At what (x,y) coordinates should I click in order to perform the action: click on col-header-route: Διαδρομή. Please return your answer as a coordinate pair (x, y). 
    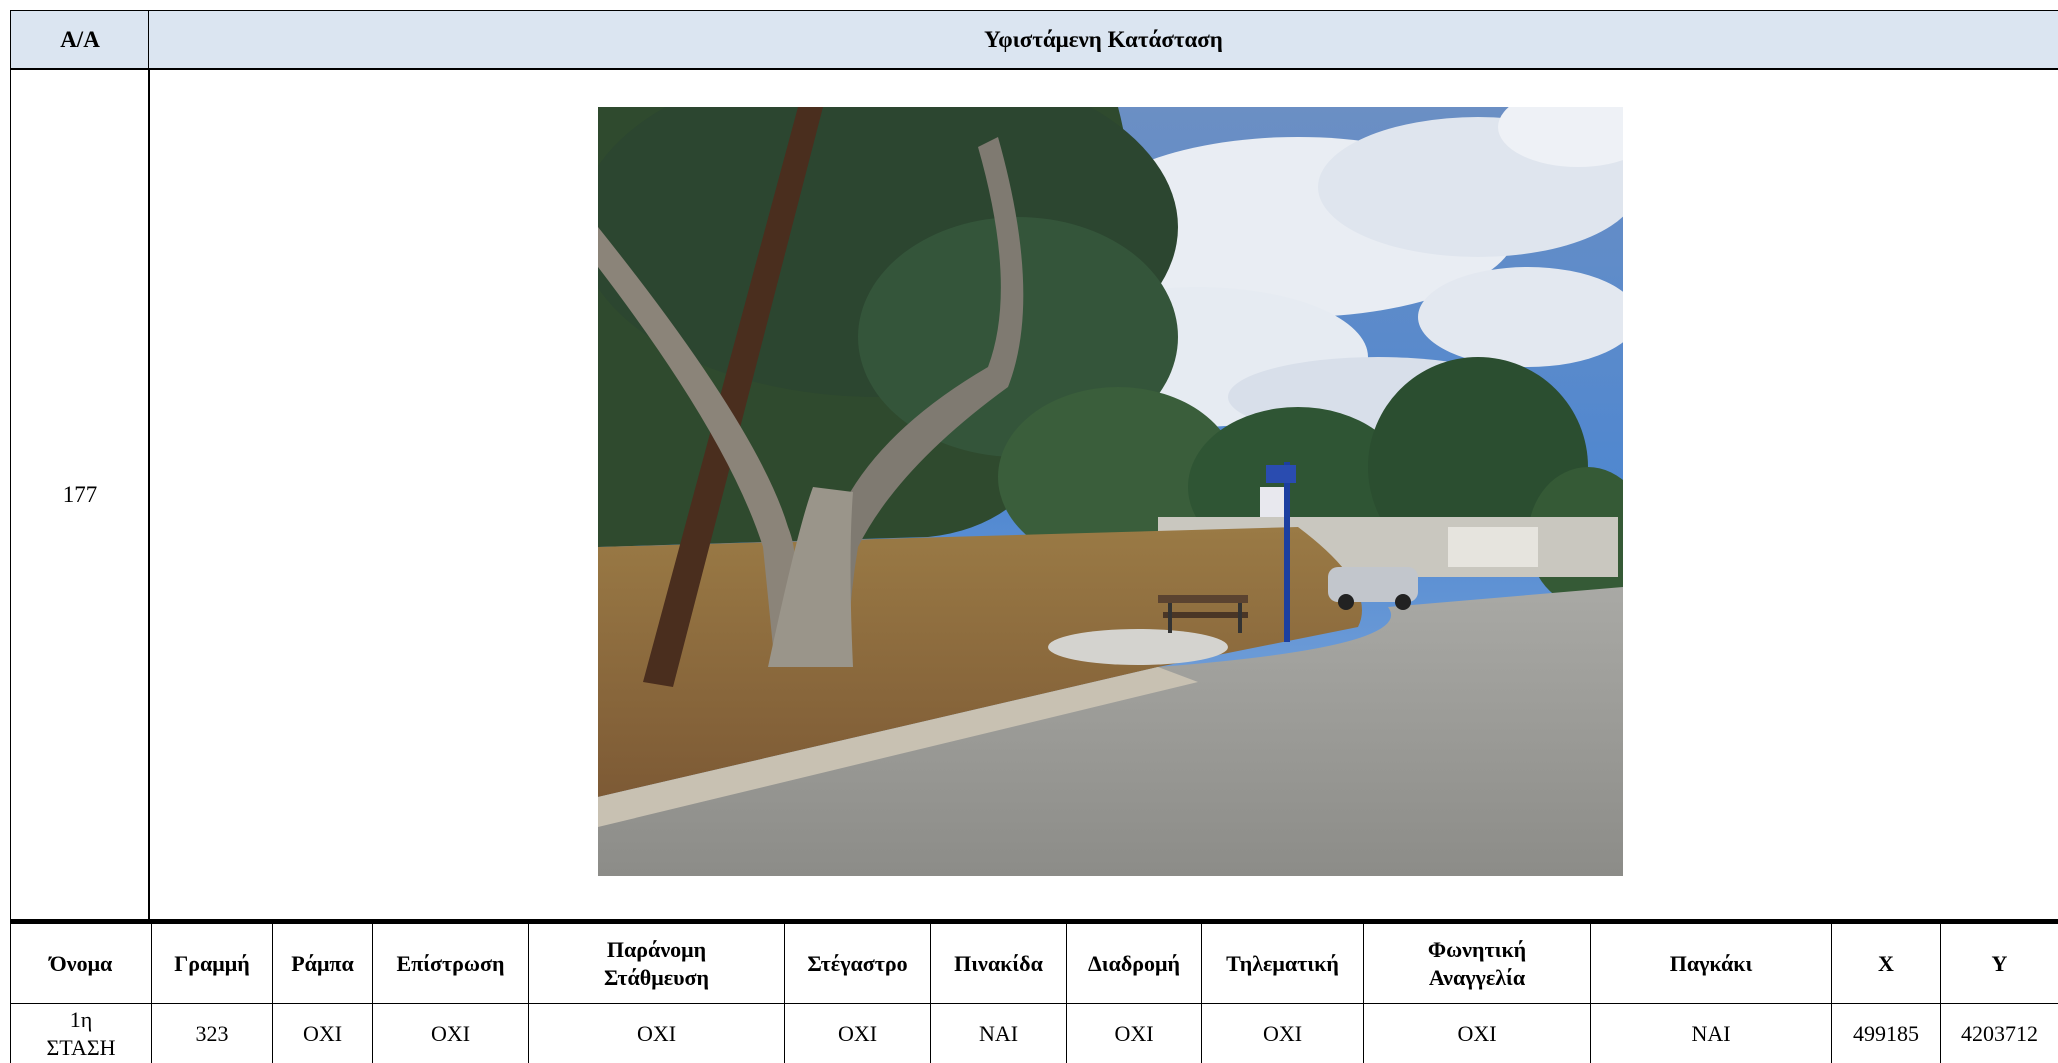
    Looking at the image, I should click on (1134, 964).